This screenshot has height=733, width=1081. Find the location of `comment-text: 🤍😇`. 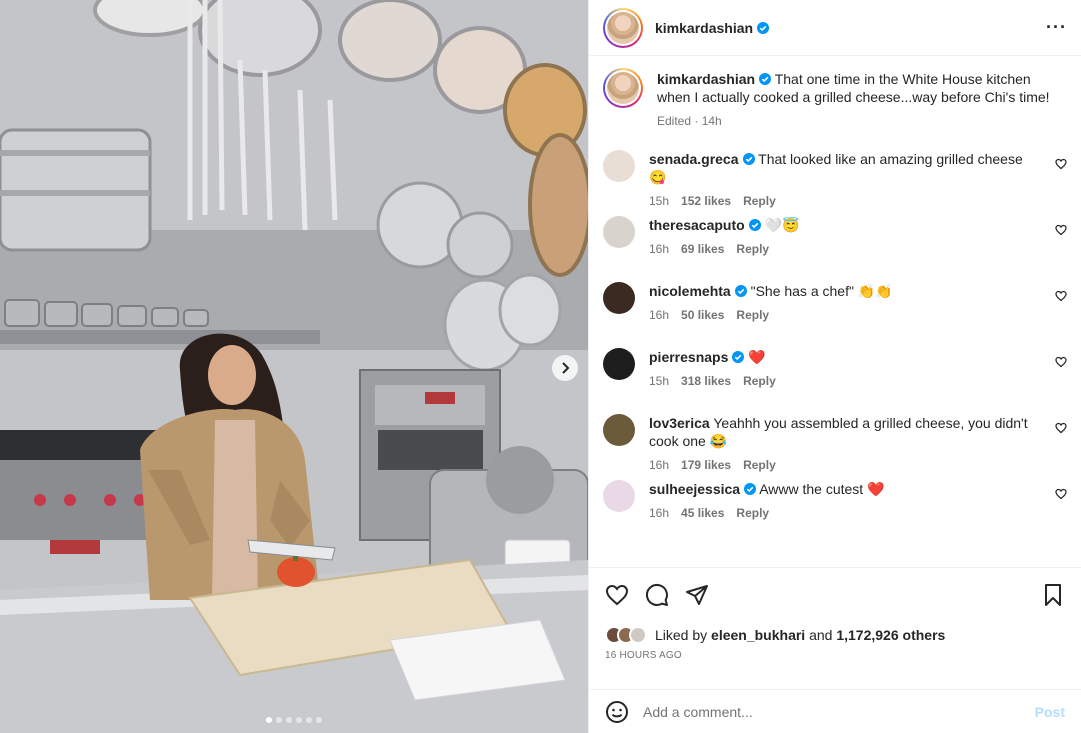

comment-text: 🤍😇 is located at coordinates (782, 225).